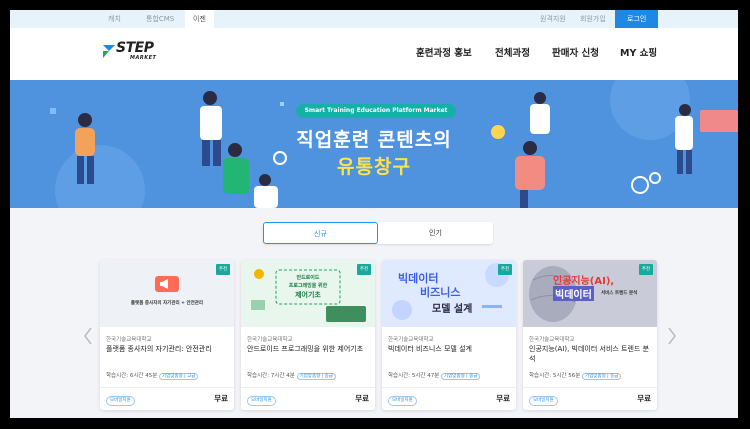 This screenshot has width=750, height=429. What do you see at coordinates (638, 54) in the screenshot?
I see `nav-my-shopping: MY 쇼핑` at bounding box center [638, 54].